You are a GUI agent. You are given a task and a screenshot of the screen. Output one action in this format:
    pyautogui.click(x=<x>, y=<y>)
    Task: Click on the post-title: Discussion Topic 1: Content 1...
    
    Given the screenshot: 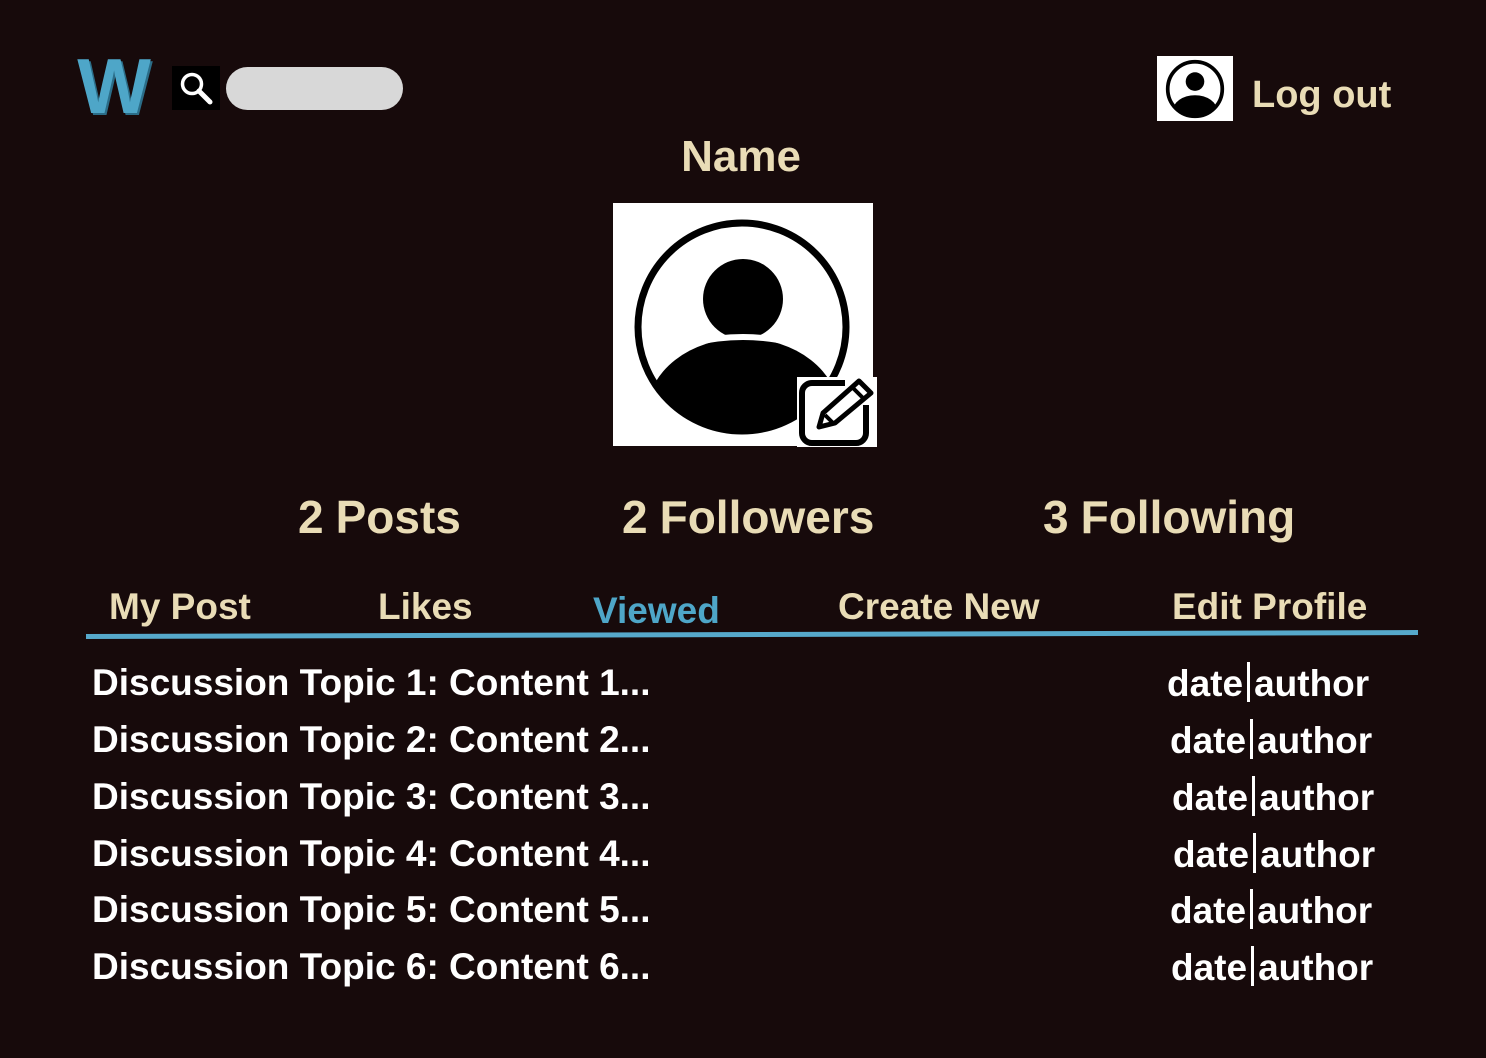 What is the action you would take?
    pyautogui.click(x=371, y=683)
    